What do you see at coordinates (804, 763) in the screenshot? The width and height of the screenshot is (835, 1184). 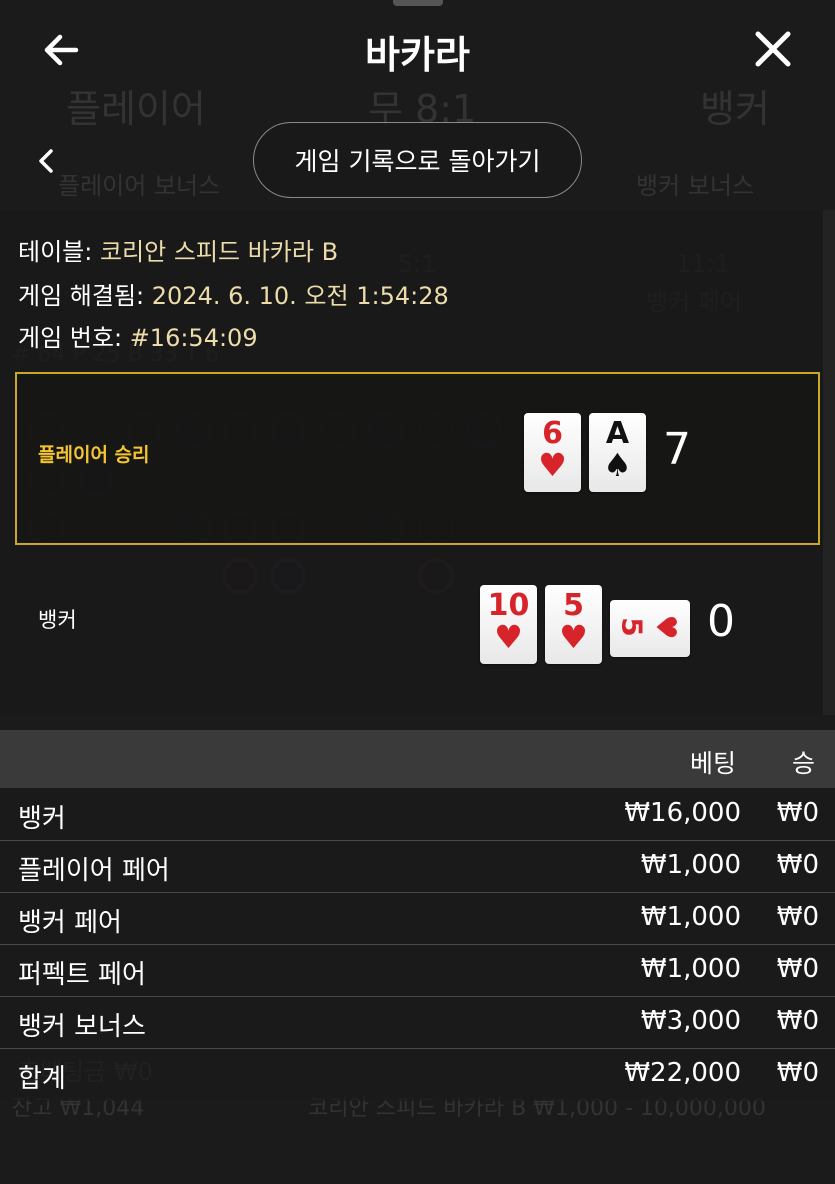 I see `win-column-header: 승` at bounding box center [804, 763].